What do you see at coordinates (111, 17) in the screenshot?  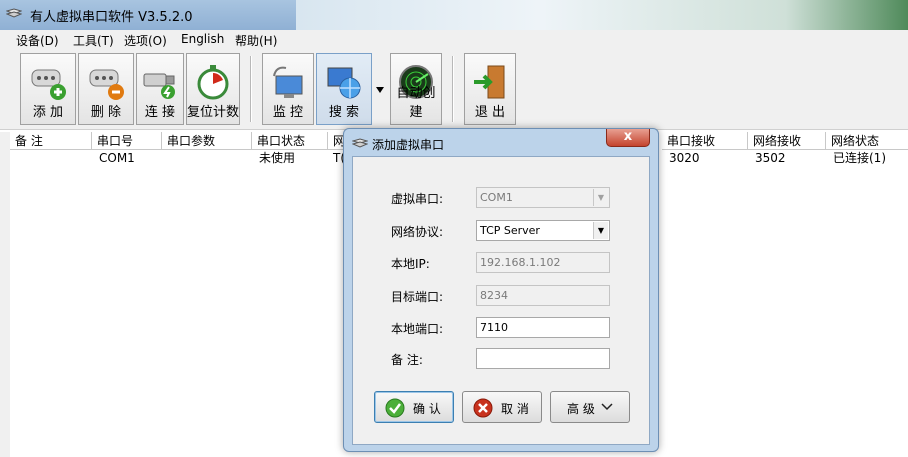 I see `window-title: 有人虚拟串口软件 V3.5.2.0` at bounding box center [111, 17].